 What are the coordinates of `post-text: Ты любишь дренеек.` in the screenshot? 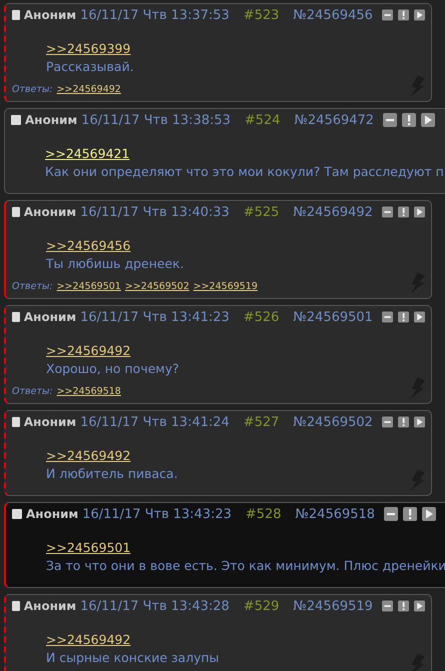 It's located at (115, 264).